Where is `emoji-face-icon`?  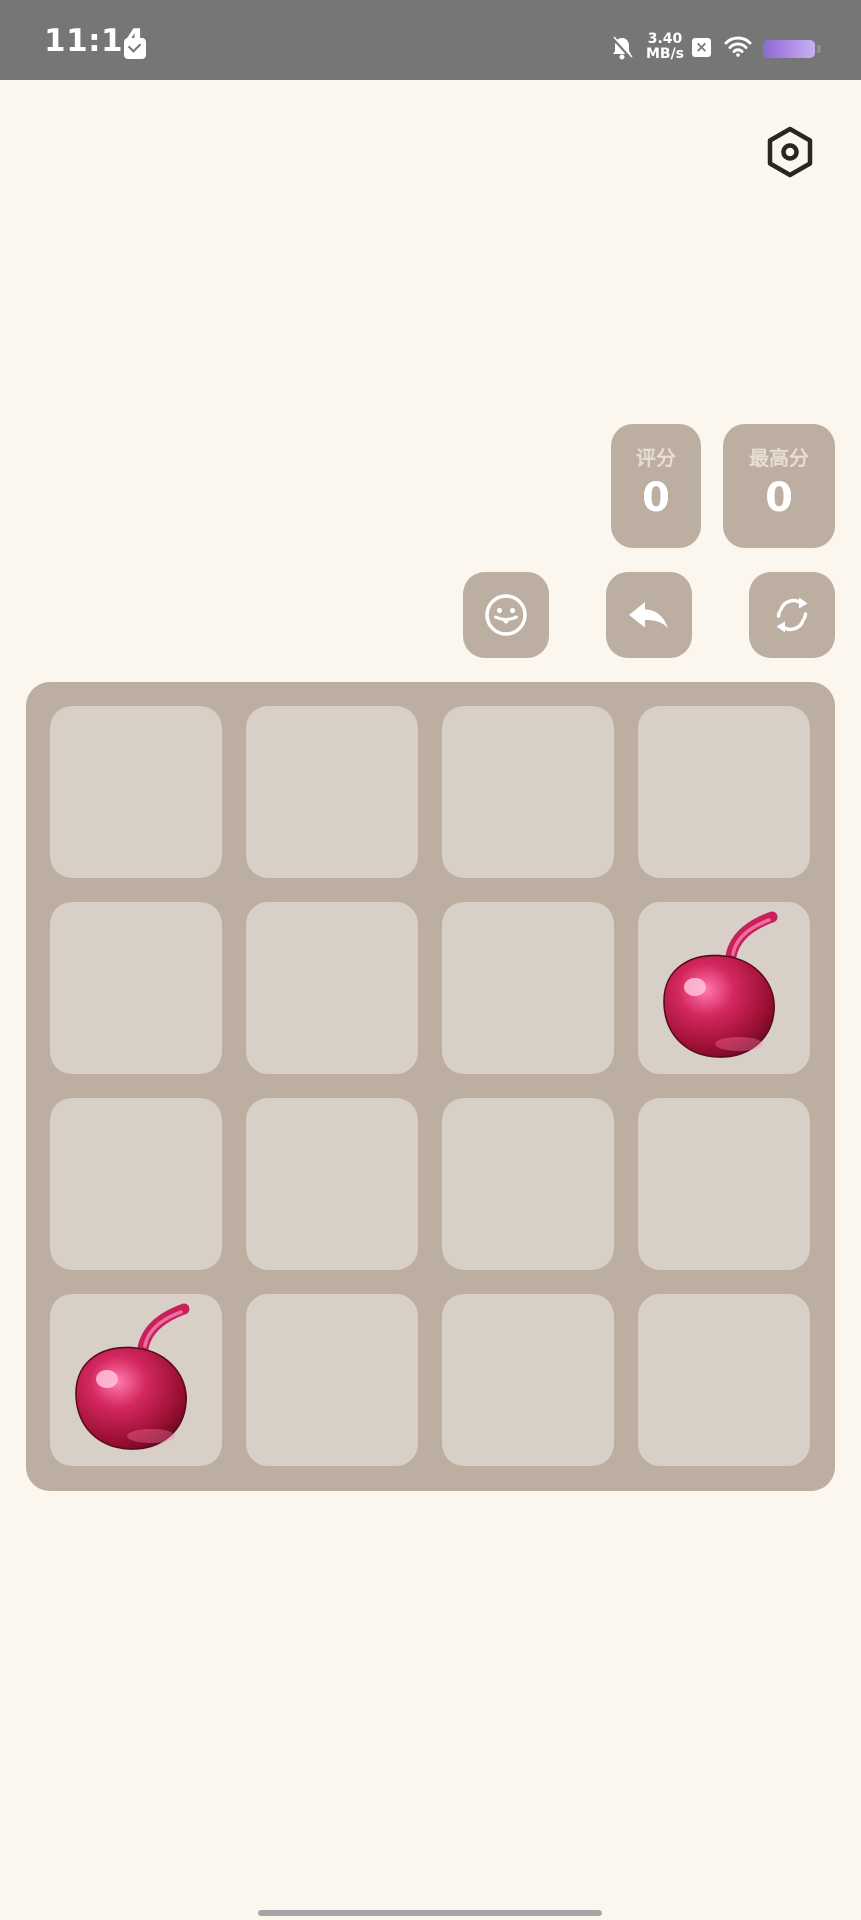
emoji-face-icon is located at coordinates (506, 615).